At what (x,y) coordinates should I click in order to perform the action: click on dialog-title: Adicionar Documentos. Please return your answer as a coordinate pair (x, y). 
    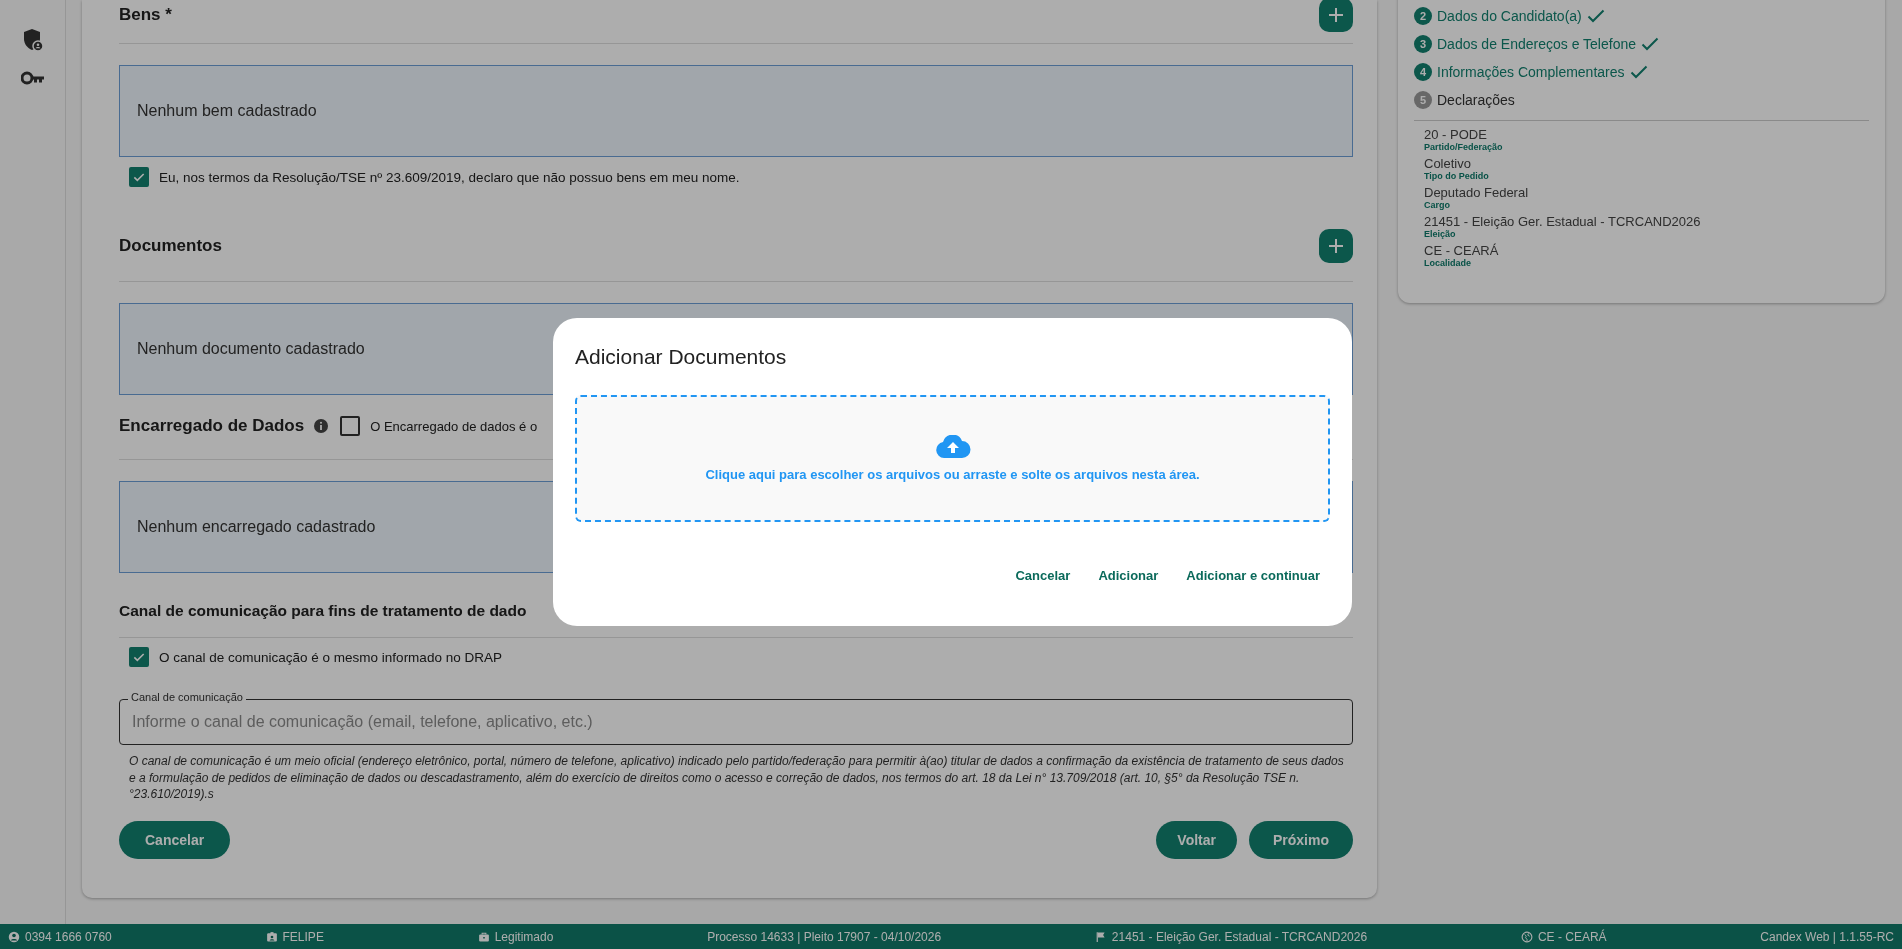
    Looking at the image, I should click on (681, 357).